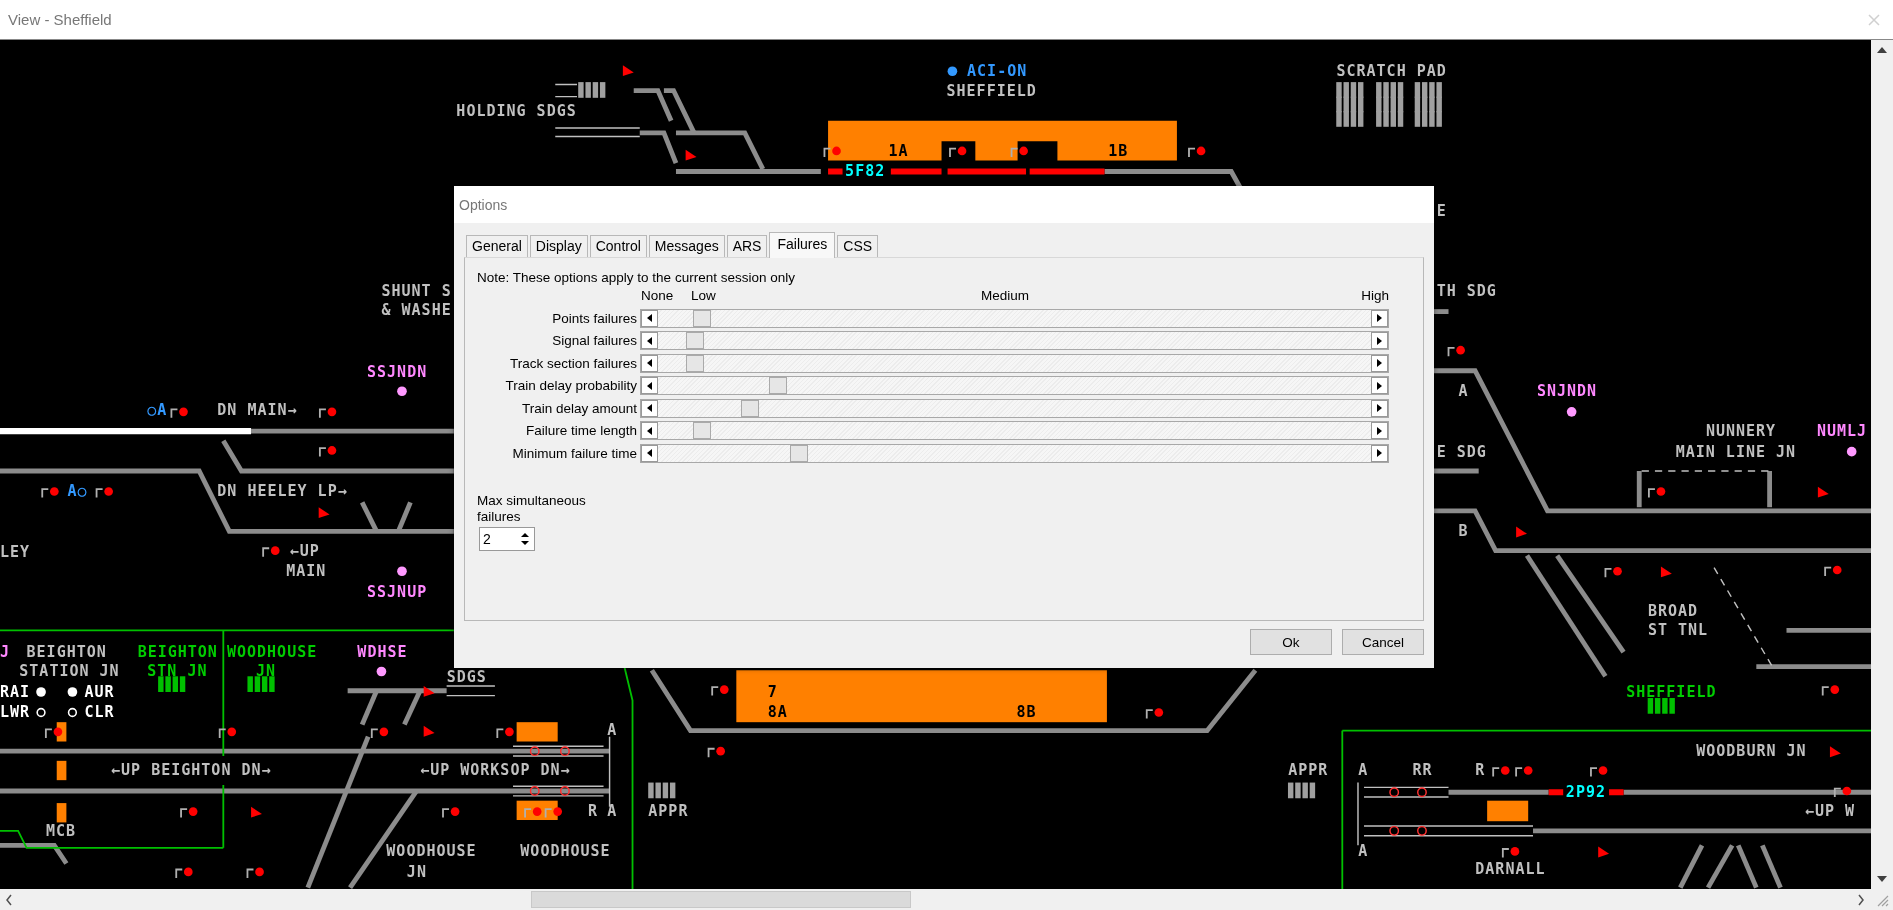 Image resolution: width=1893 pixels, height=910 pixels. I want to click on track-label: 7, so click(772, 691).